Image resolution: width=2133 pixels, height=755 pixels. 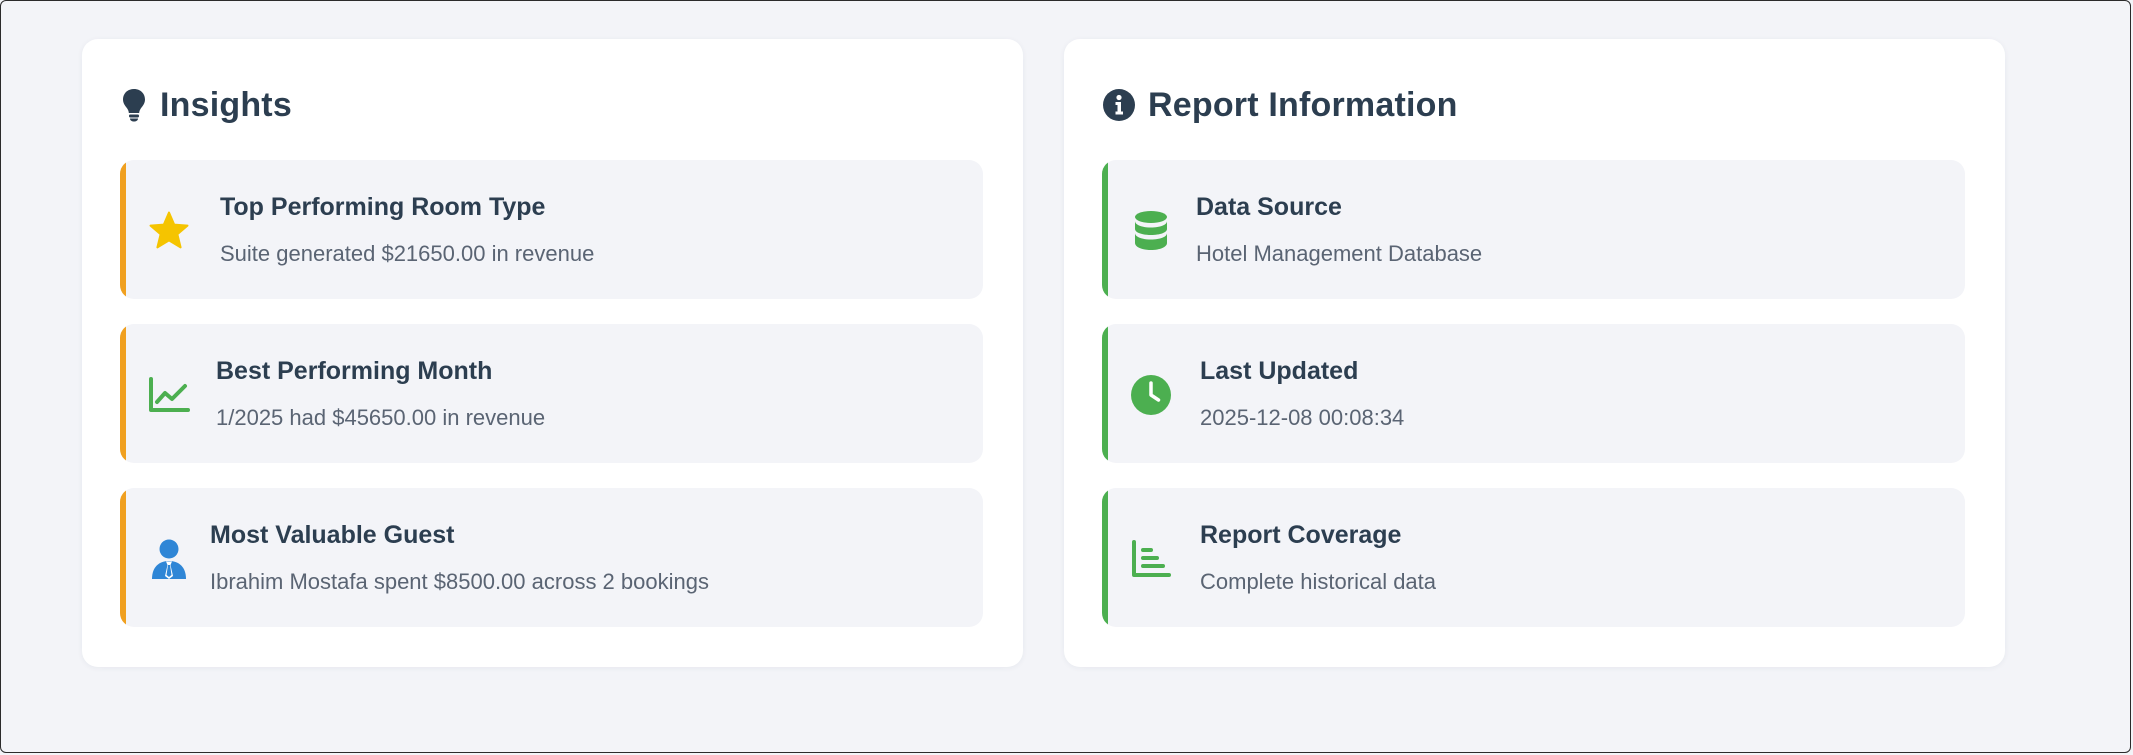 I want to click on card-description: Complete historical data, so click(x=1318, y=581).